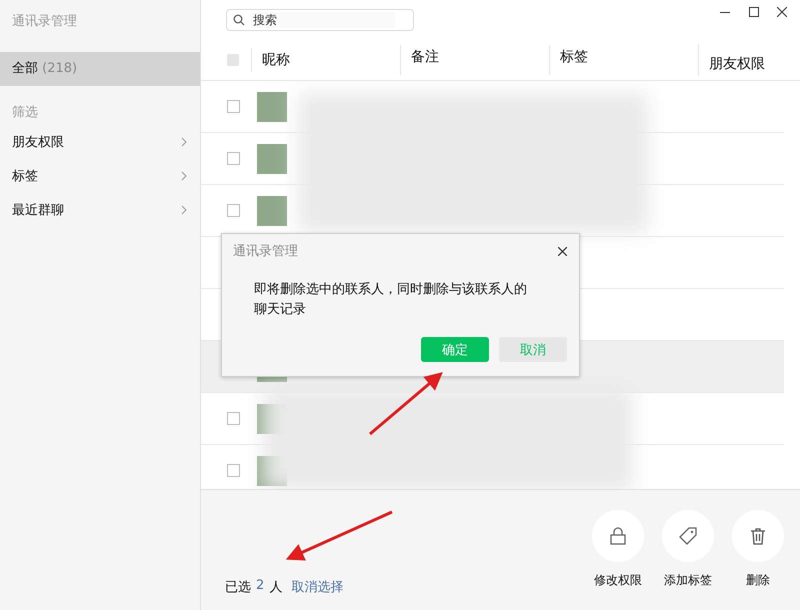 This screenshot has height=610, width=800. What do you see at coordinates (688, 580) in the screenshot?
I see `action-label: 添加标签` at bounding box center [688, 580].